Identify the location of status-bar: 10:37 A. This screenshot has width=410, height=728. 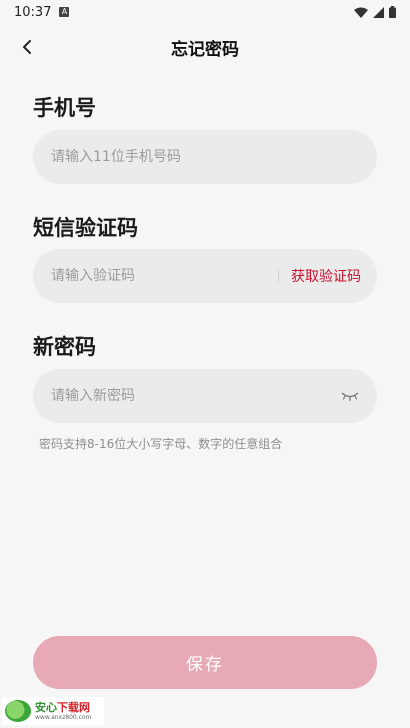
(205, 12).